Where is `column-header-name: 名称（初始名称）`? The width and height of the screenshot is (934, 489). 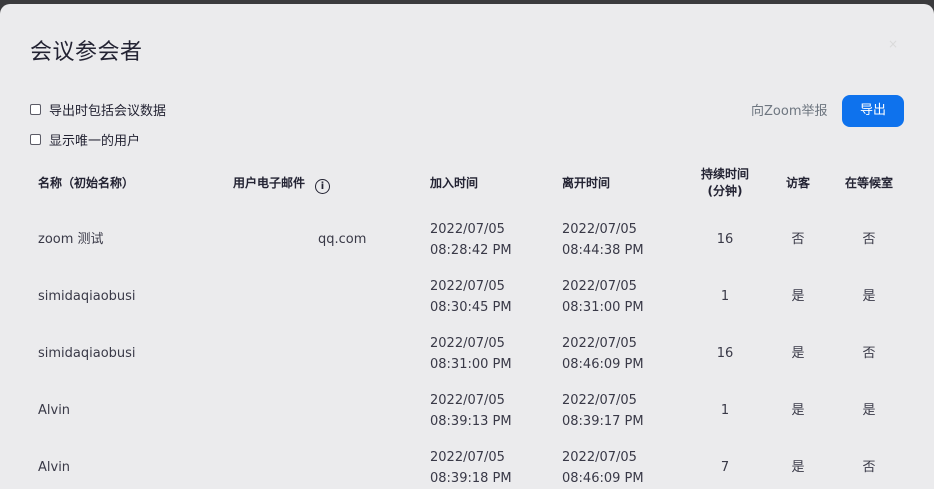 column-header-name: 名称（初始名称） is located at coordinates (86, 183).